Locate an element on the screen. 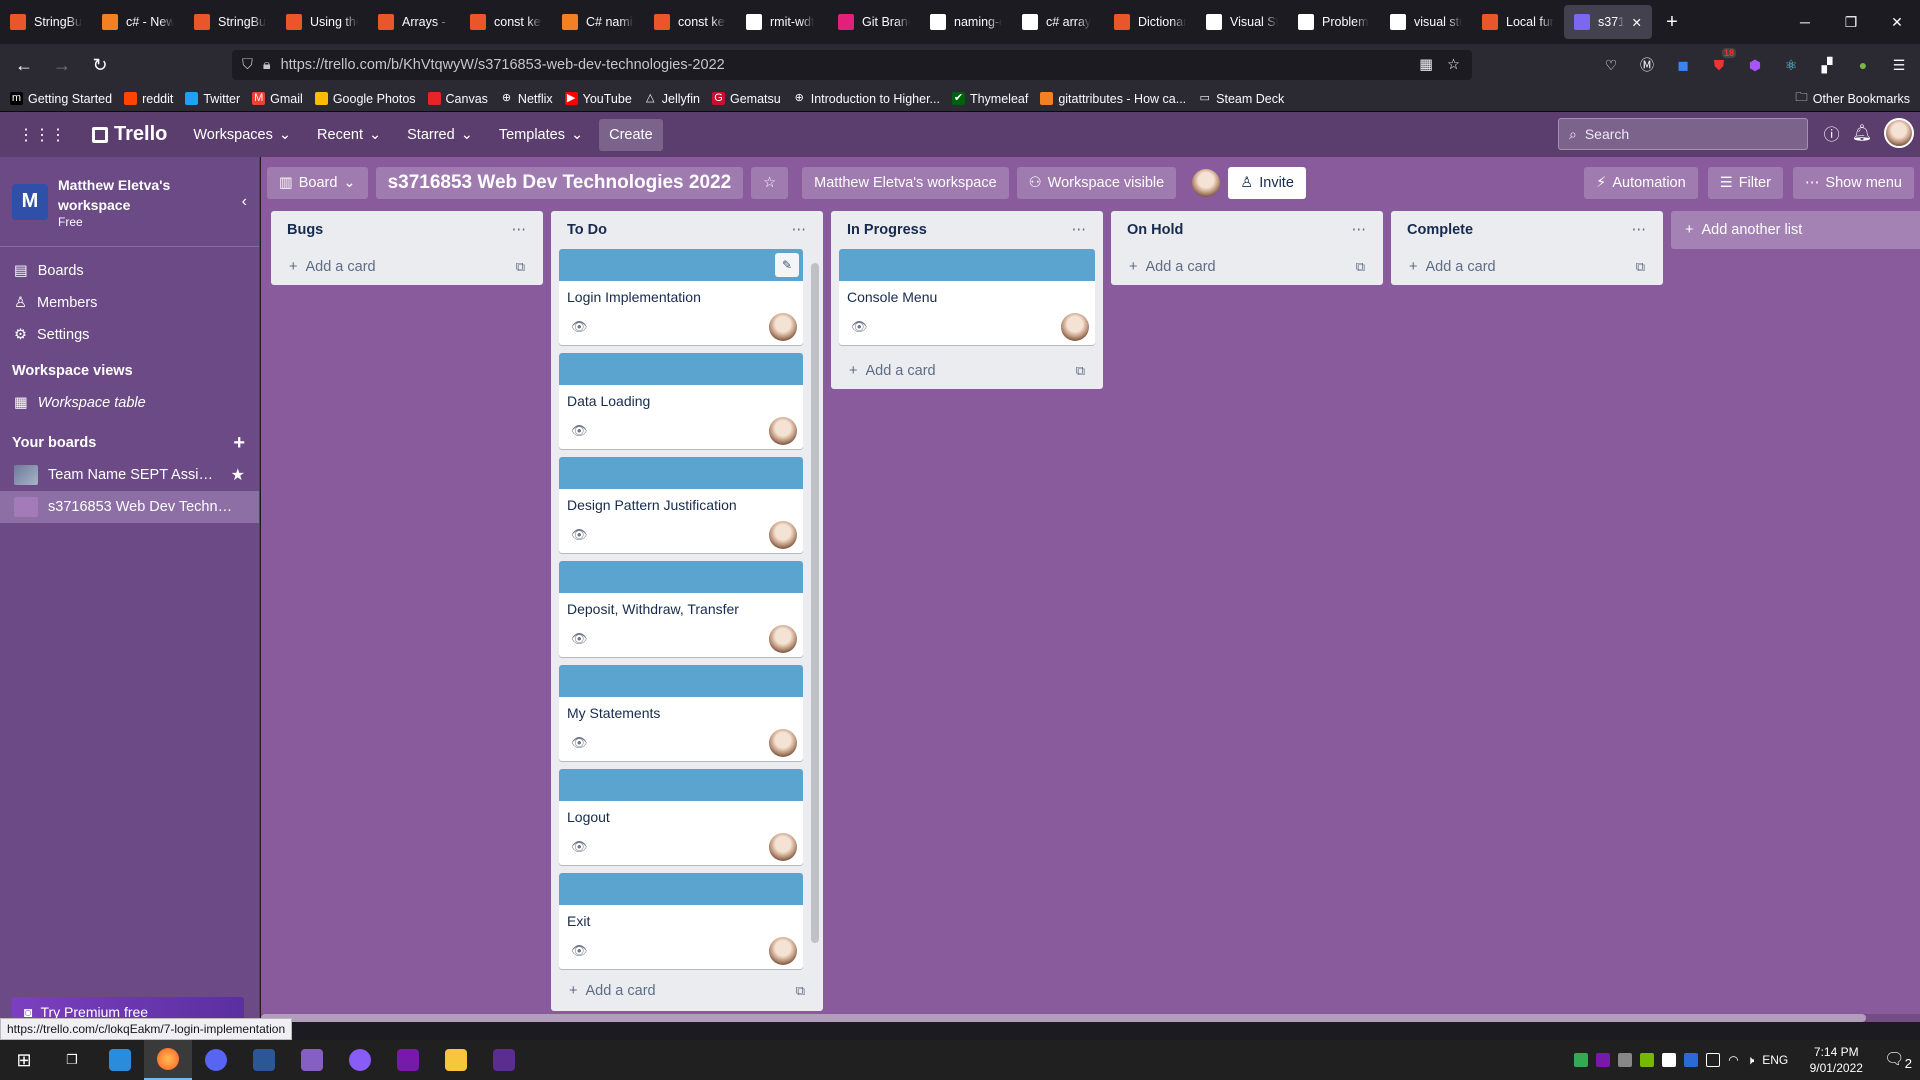  info-icon: ⓘ is located at coordinates (1832, 133).